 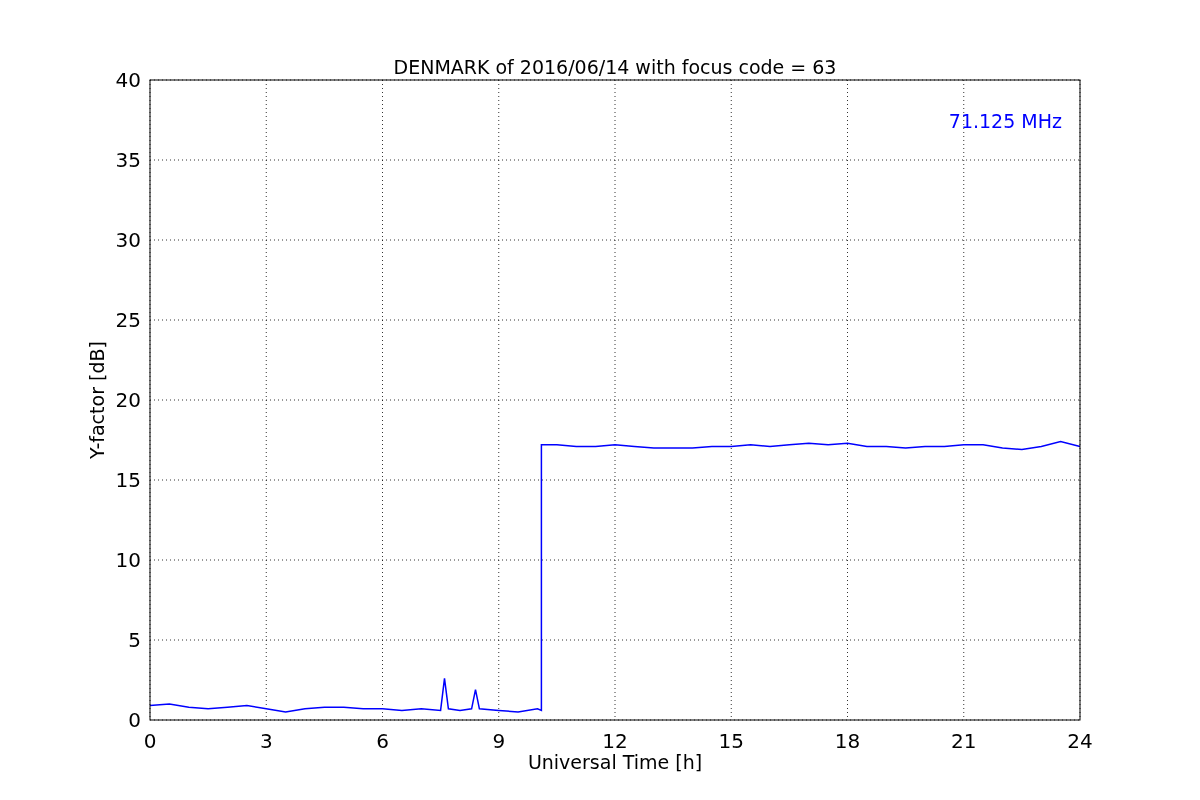 I want to click on y-tick-label: 35, so click(x=128, y=160).